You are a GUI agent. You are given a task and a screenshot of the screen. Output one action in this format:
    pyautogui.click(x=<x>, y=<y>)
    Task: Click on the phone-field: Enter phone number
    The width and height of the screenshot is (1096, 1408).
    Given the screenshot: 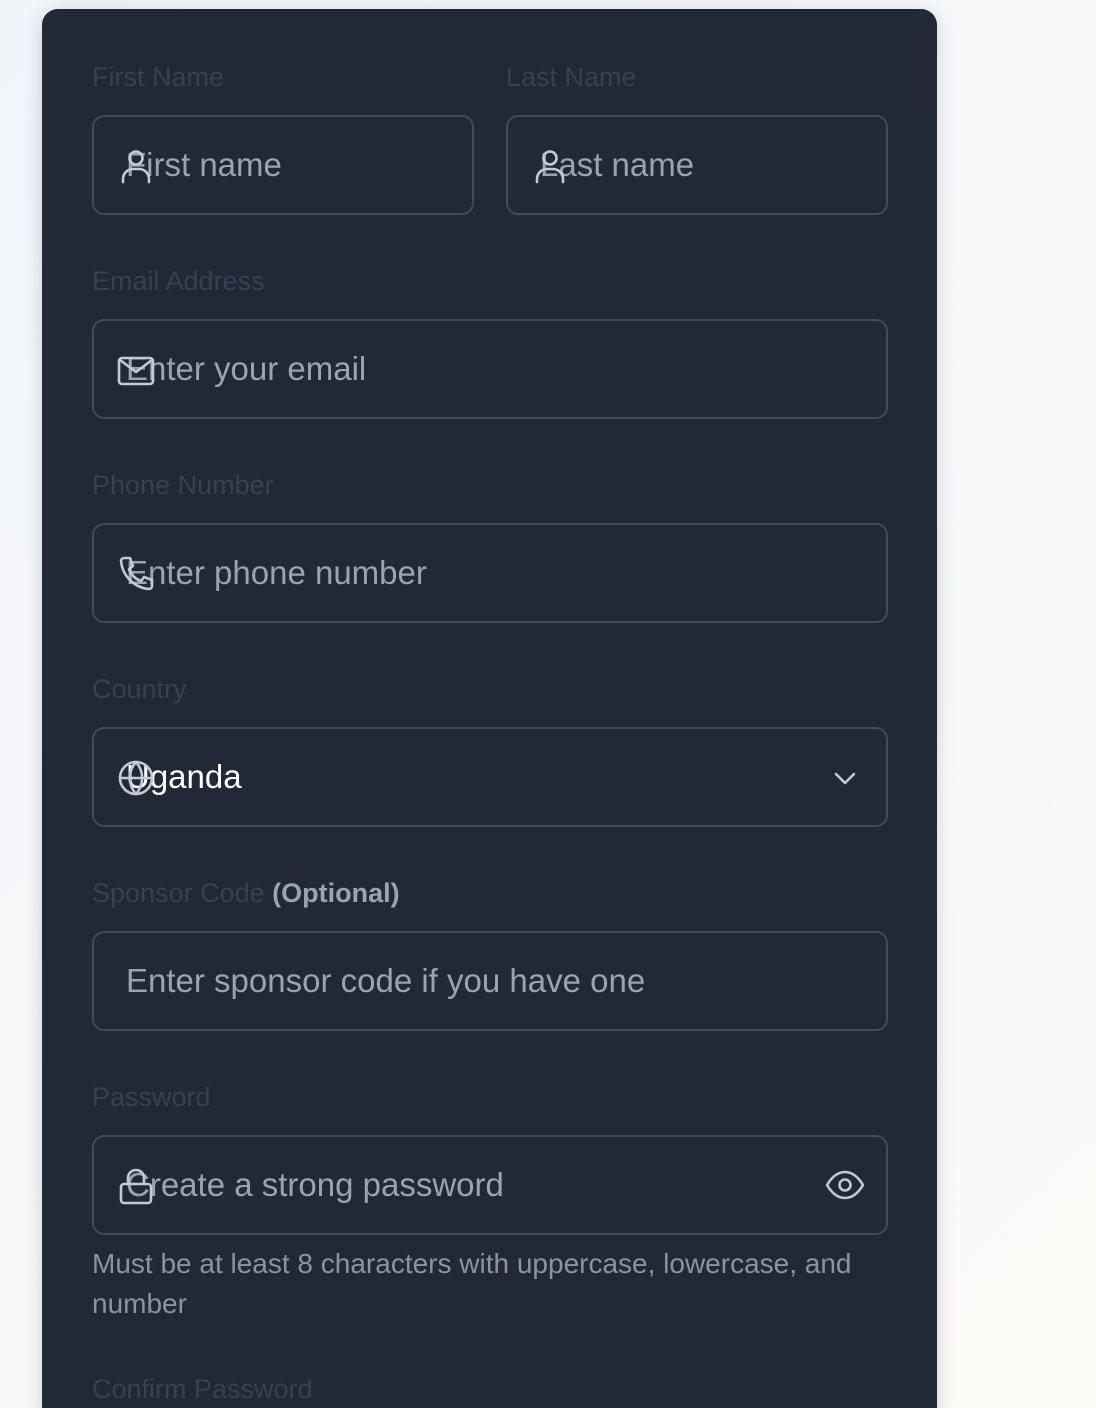 What is the action you would take?
    pyautogui.click(x=490, y=573)
    